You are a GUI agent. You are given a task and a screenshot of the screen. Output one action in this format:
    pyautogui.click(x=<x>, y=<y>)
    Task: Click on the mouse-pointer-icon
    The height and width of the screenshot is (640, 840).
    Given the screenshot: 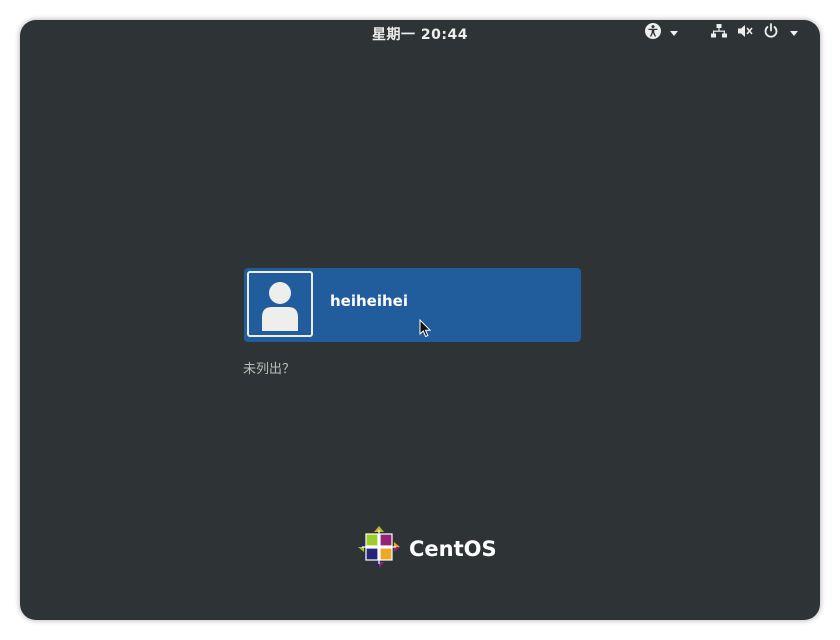 What is the action you would take?
    pyautogui.click(x=425, y=330)
    